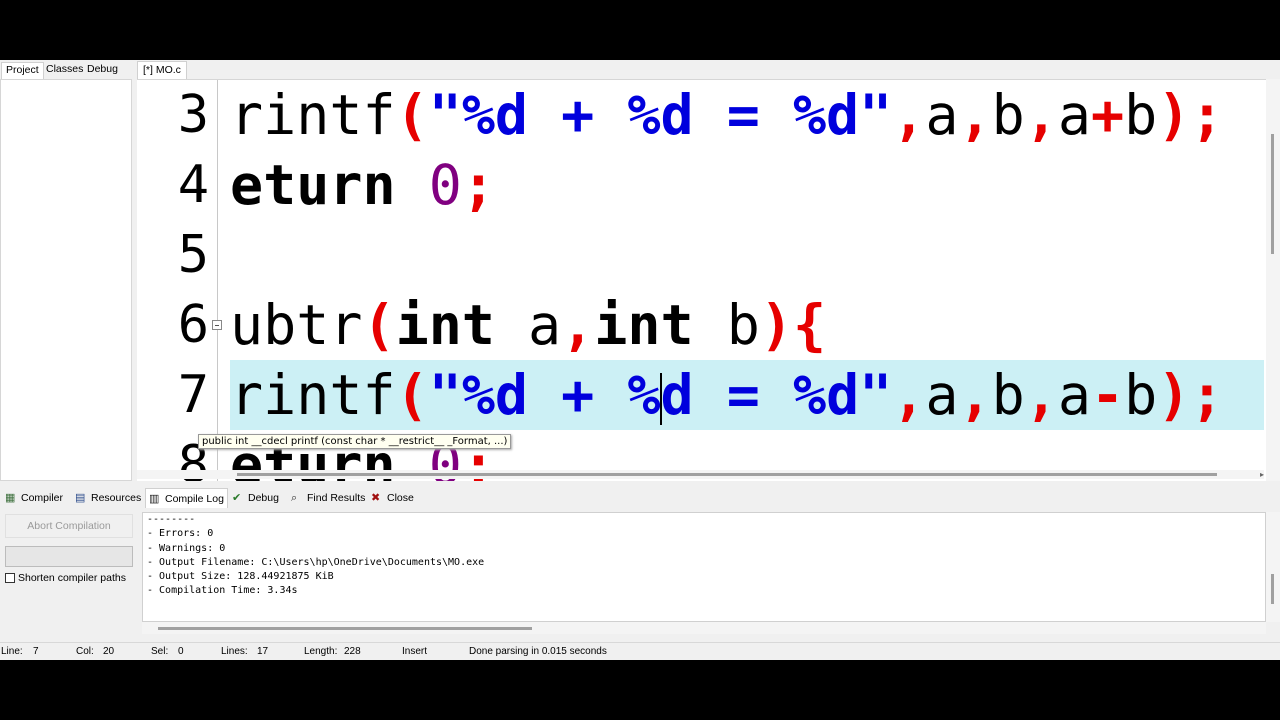 This screenshot has width=1280, height=720. I want to click on tab-find-results: ⌕ Find Results, so click(328, 498).